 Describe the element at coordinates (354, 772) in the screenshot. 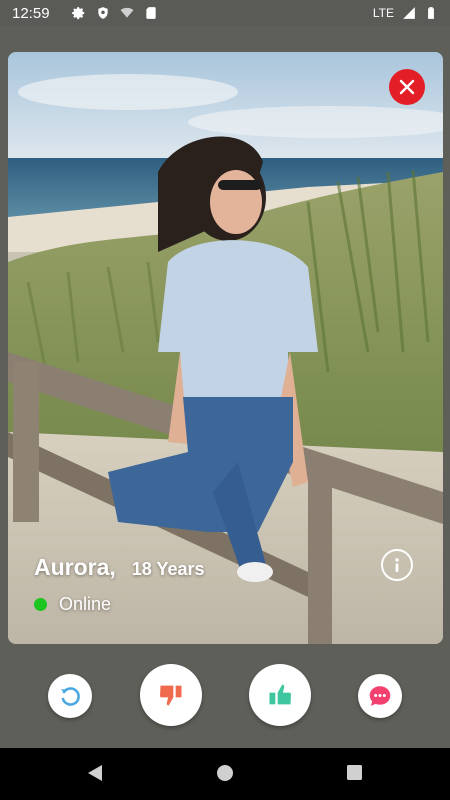

I see `recents-icon` at that location.